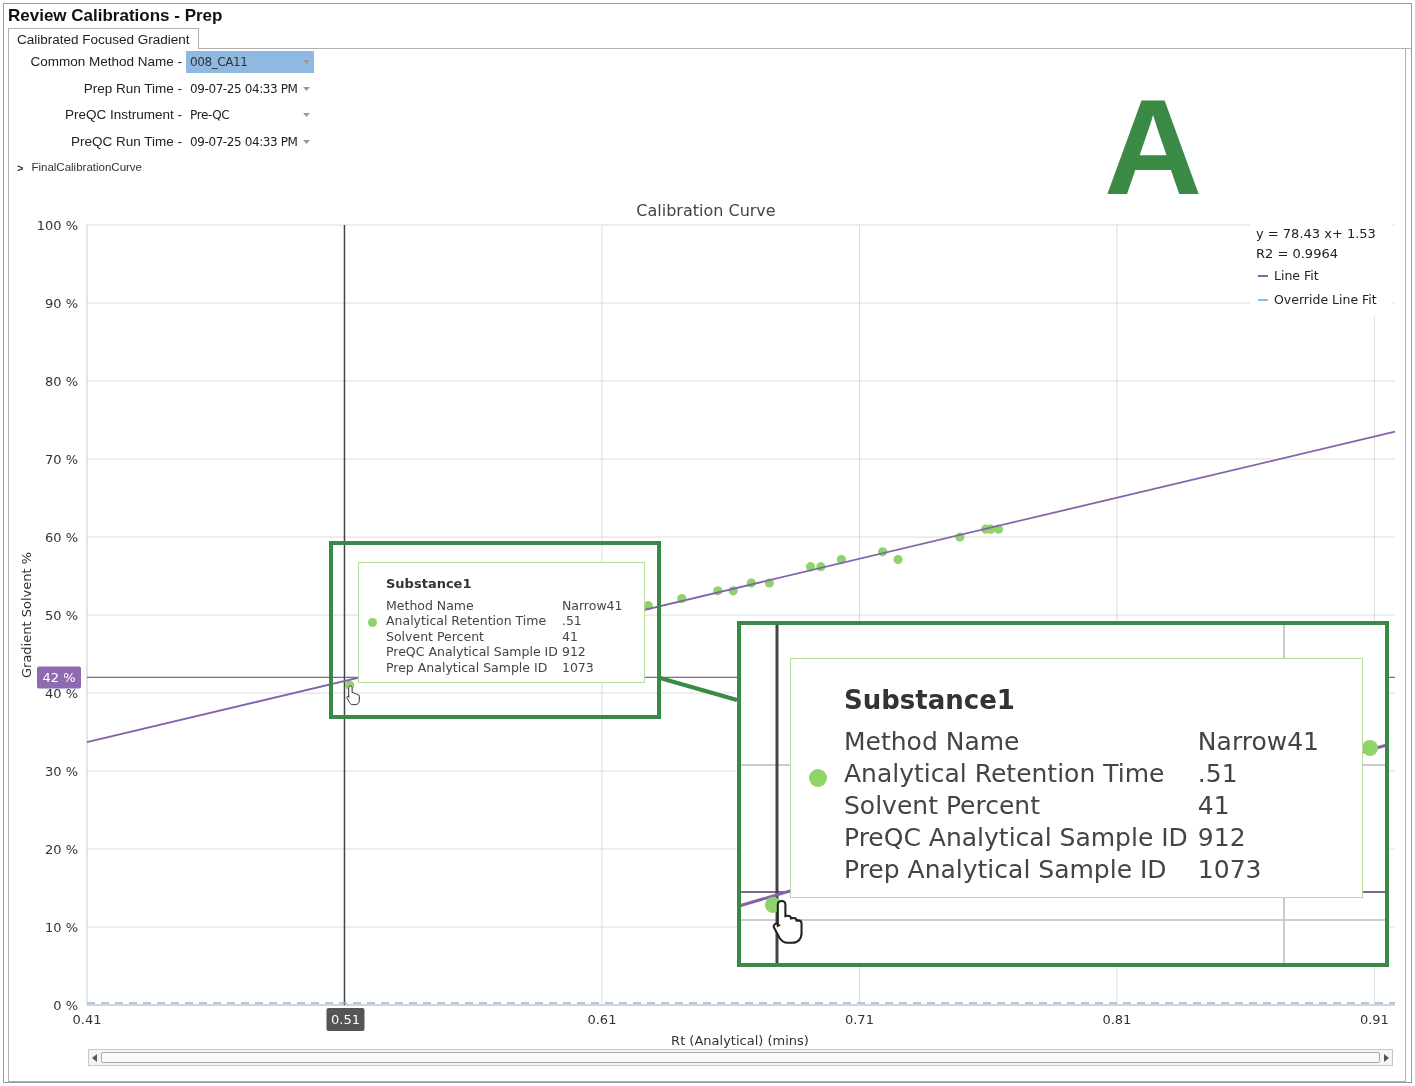 This screenshot has height=1086, width=1415. I want to click on crosshair-badge: 42 %, so click(59, 677).